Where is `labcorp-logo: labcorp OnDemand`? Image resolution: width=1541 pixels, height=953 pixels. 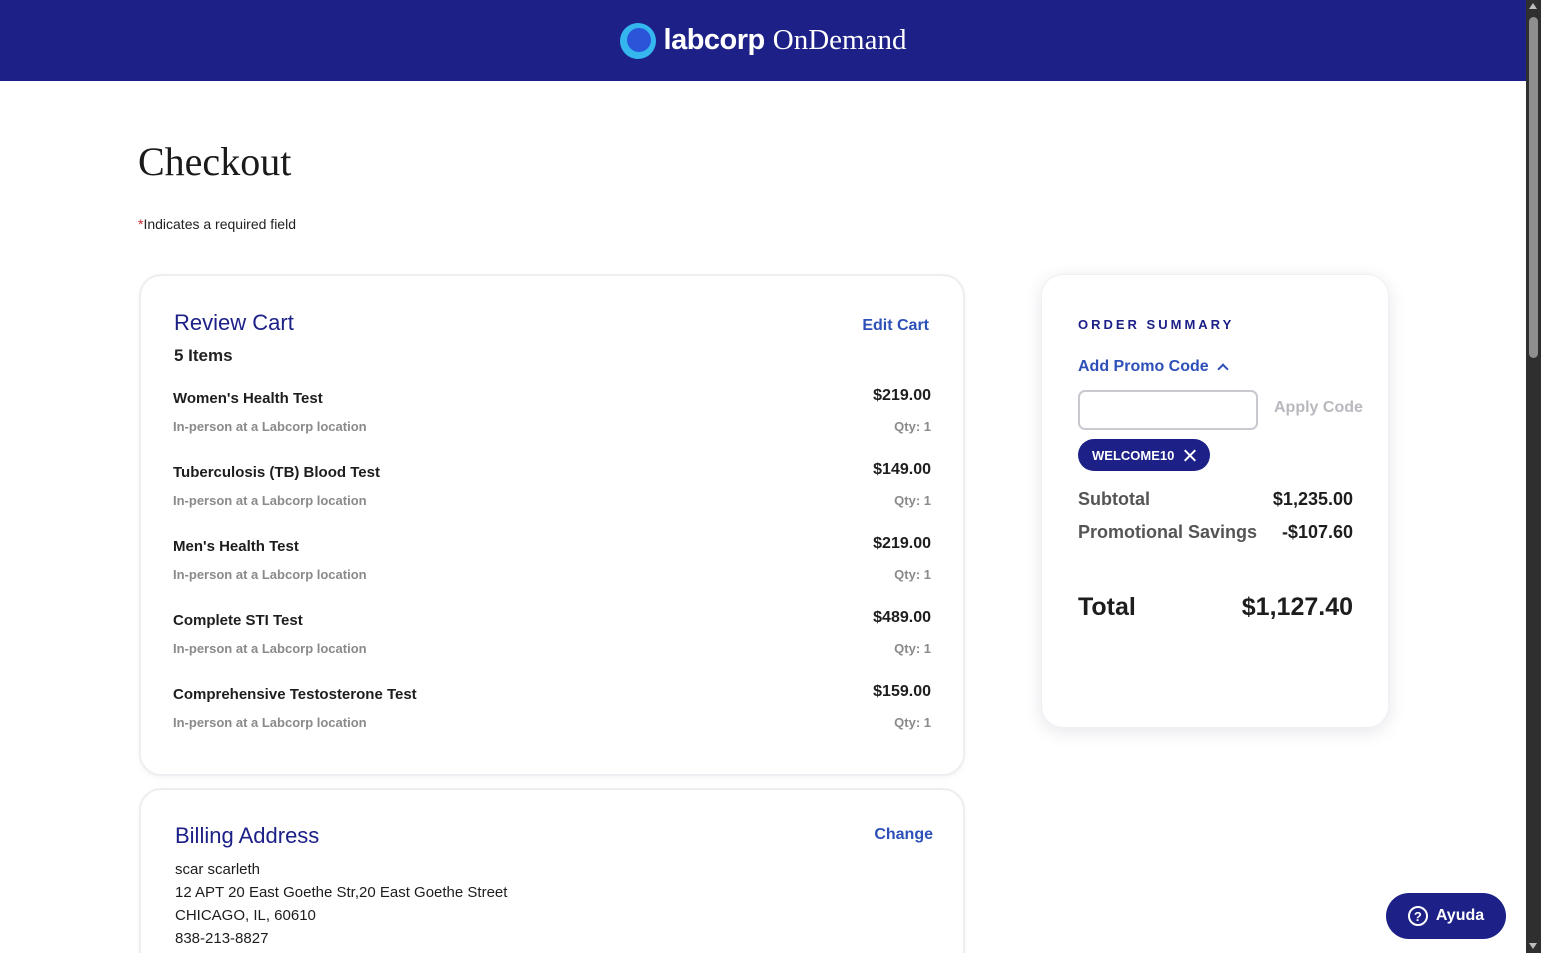
labcorp-logo: labcorp OnDemand is located at coordinates (763, 40).